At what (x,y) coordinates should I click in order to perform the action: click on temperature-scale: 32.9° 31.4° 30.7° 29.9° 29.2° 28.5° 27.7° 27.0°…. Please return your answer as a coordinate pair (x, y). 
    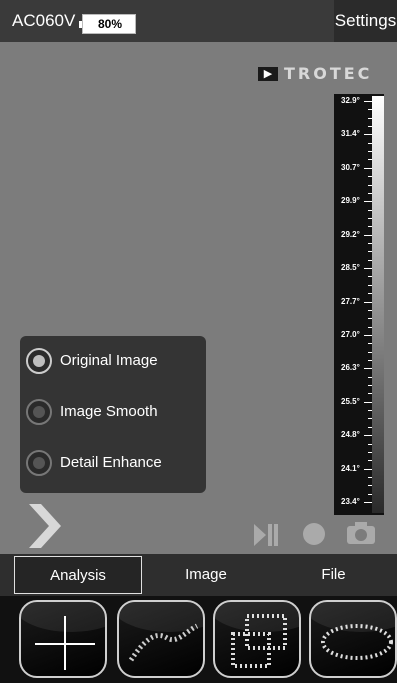
    Looking at the image, I should click on (359, 304).